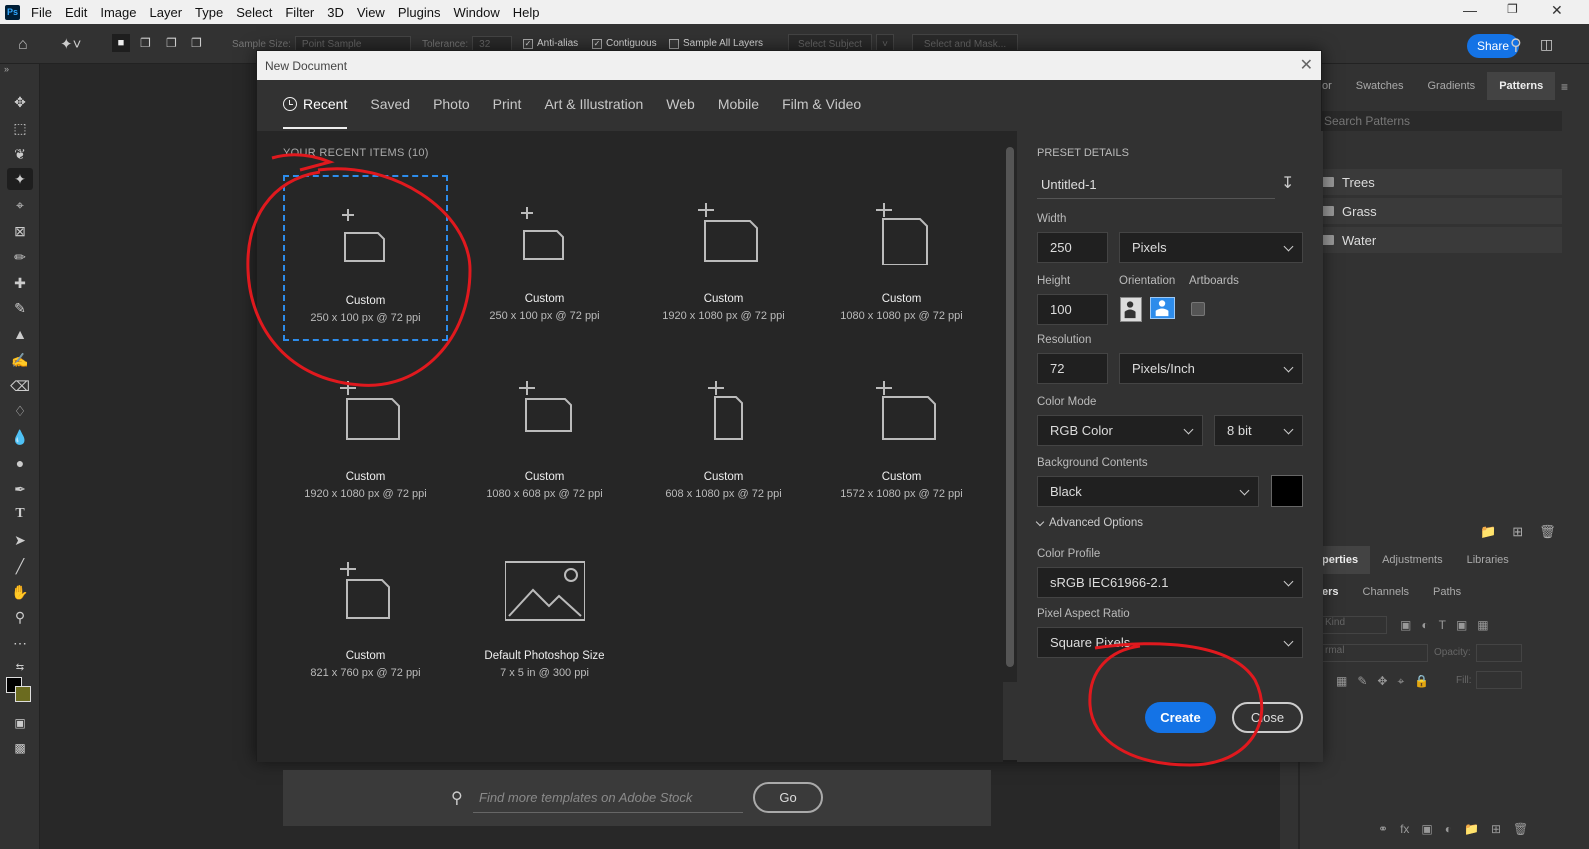  I want to click on subtract-selection-icon: ❐, so click(171, 43).